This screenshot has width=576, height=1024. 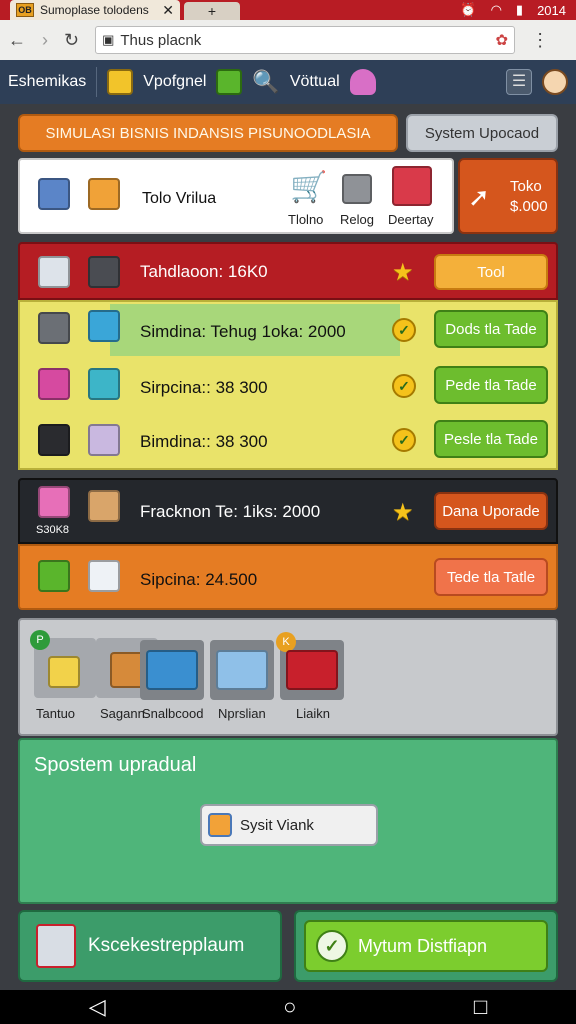 What do you see at coordinates (229, 82) in the screenshot?
I see `green-box-icon` at bounding box center [229, 82].